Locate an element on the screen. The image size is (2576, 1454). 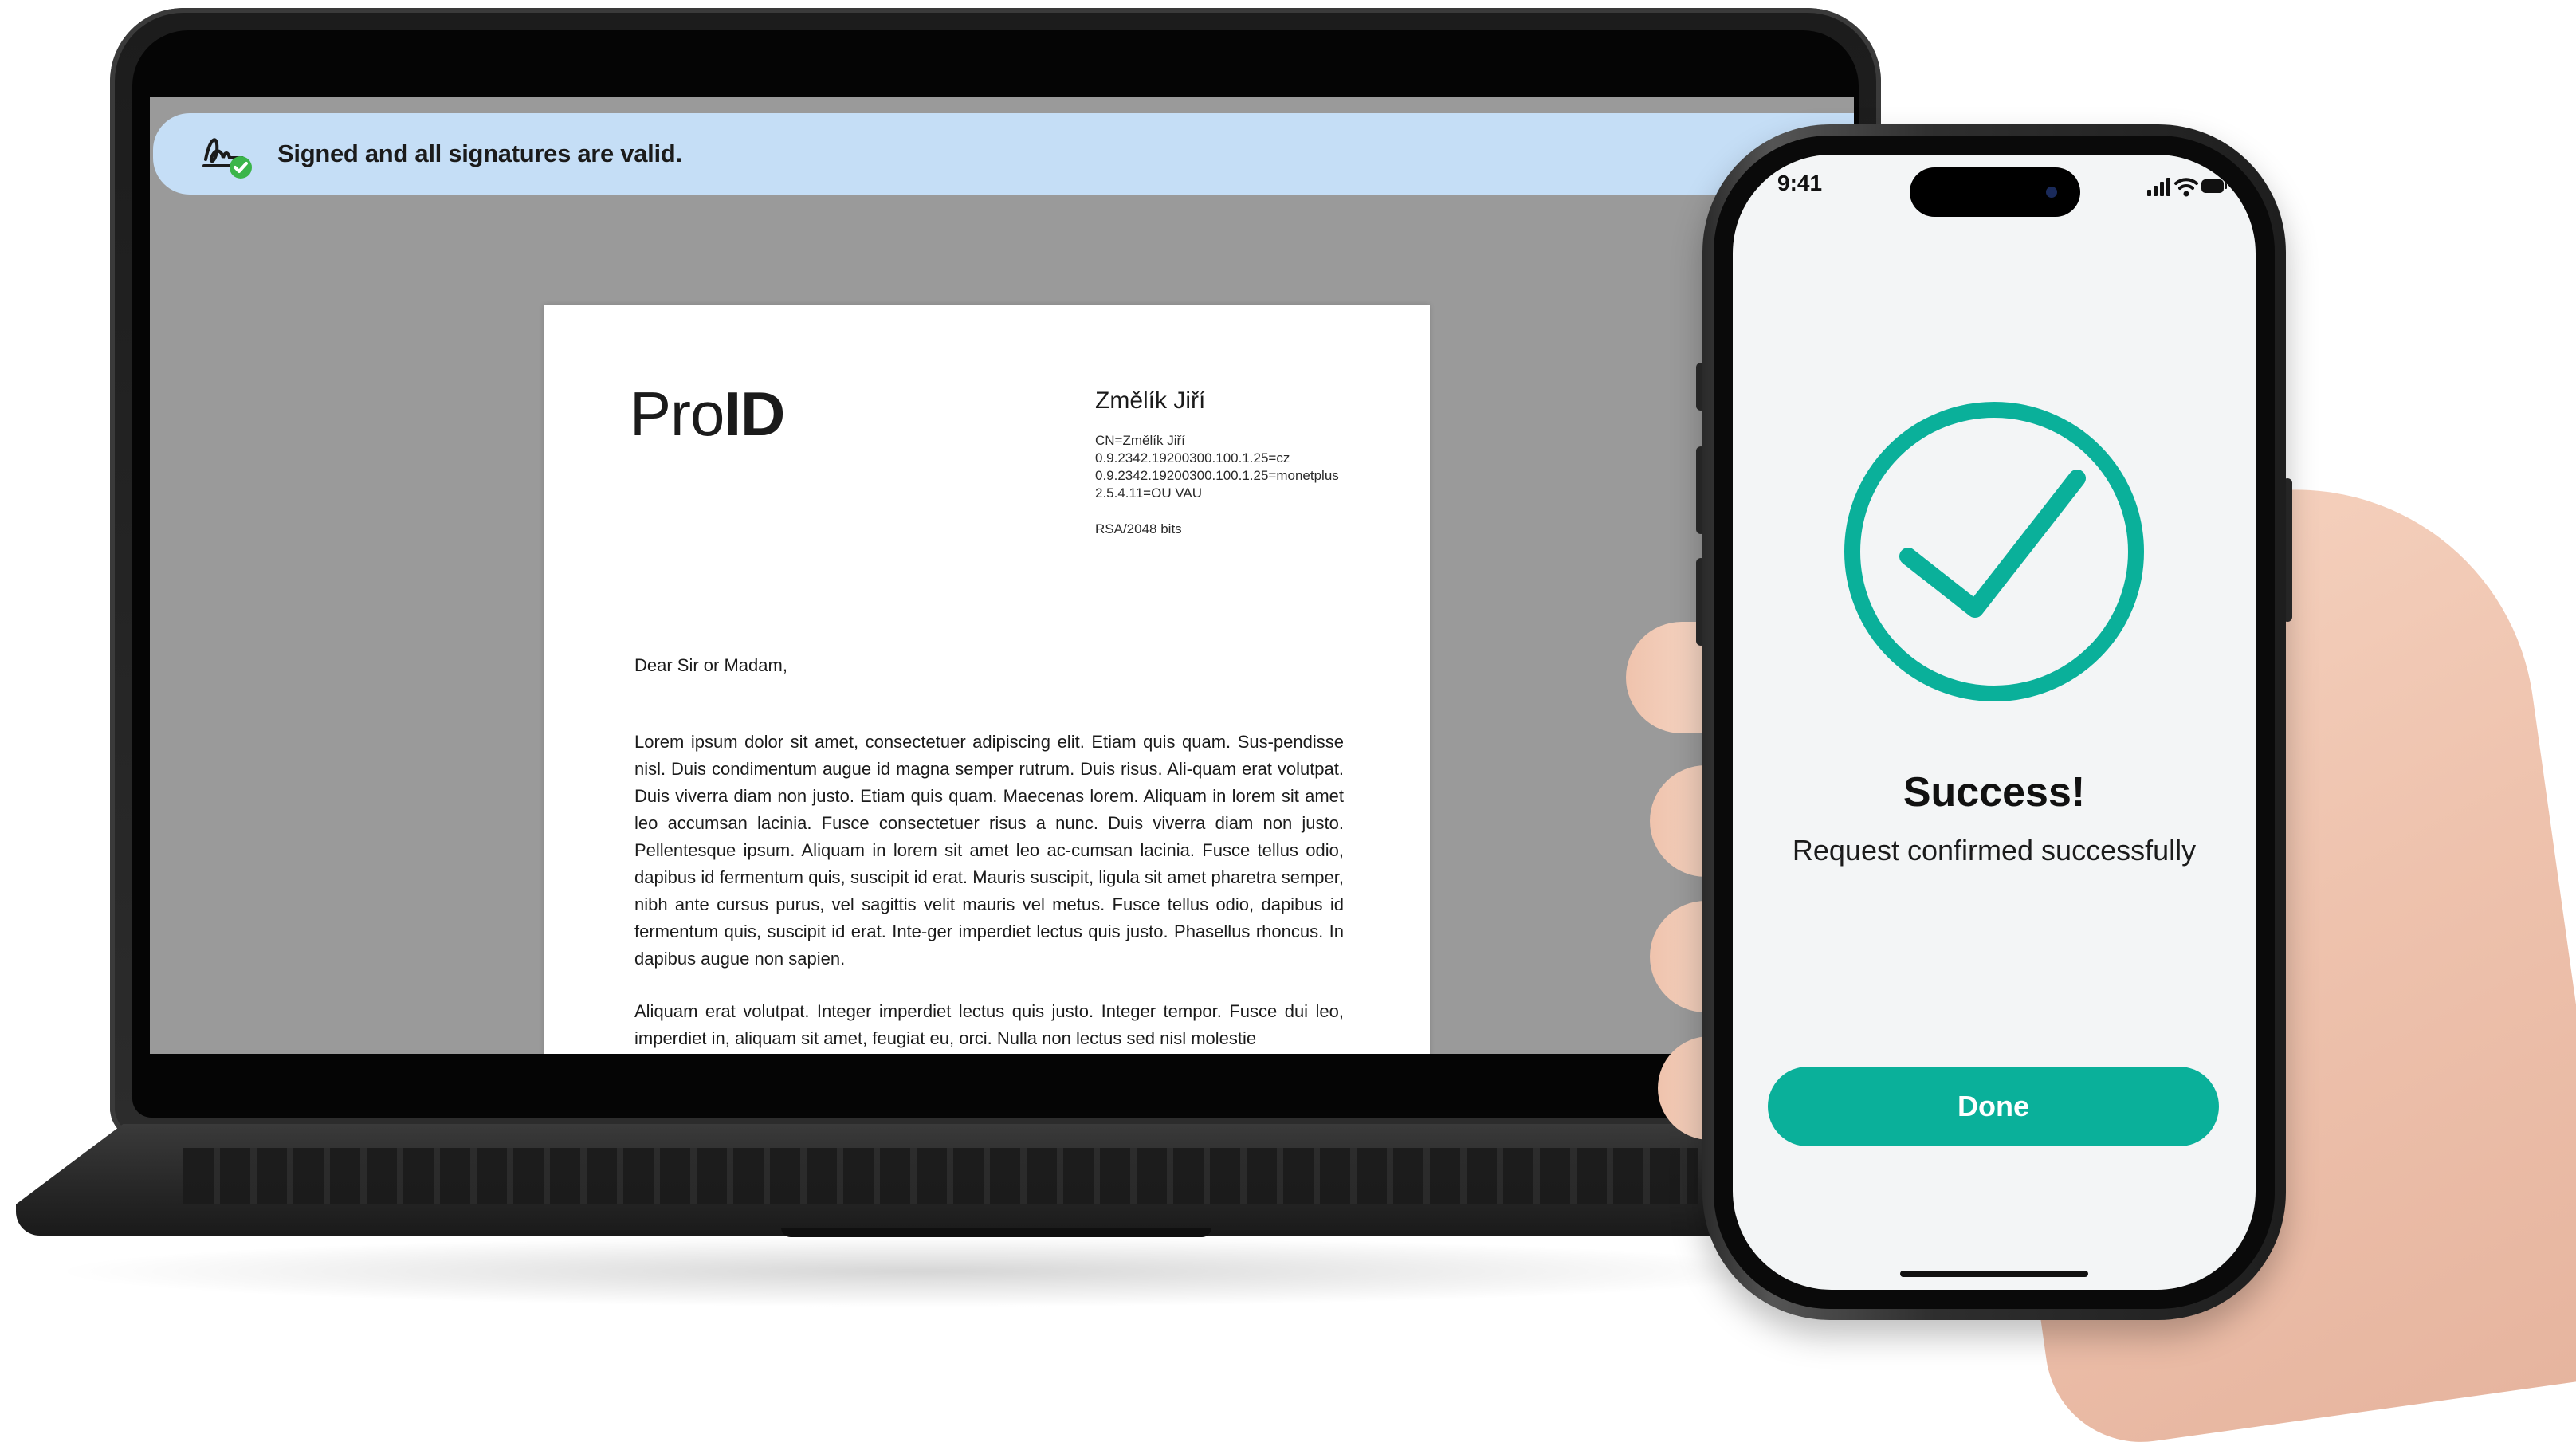
laptop-keyboard is located at coordinates (940, 1176).